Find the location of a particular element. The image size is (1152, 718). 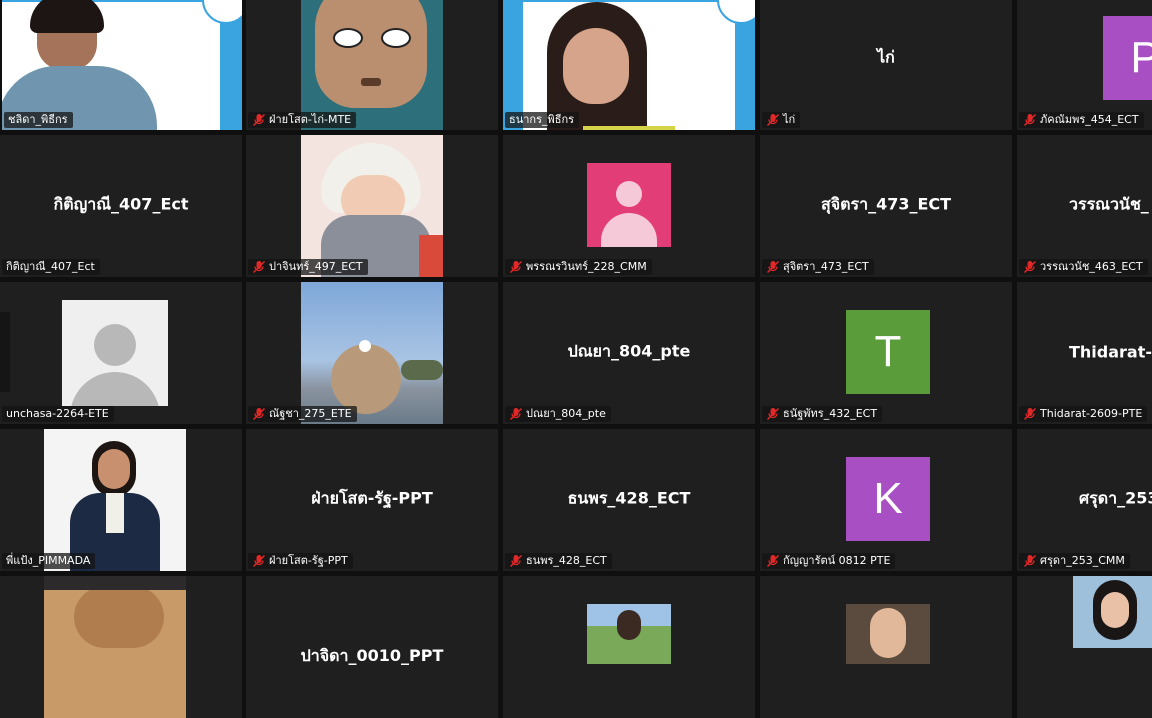

participant-name-label: ธนากร_พิธีกร is located at coordinates (542, 120).